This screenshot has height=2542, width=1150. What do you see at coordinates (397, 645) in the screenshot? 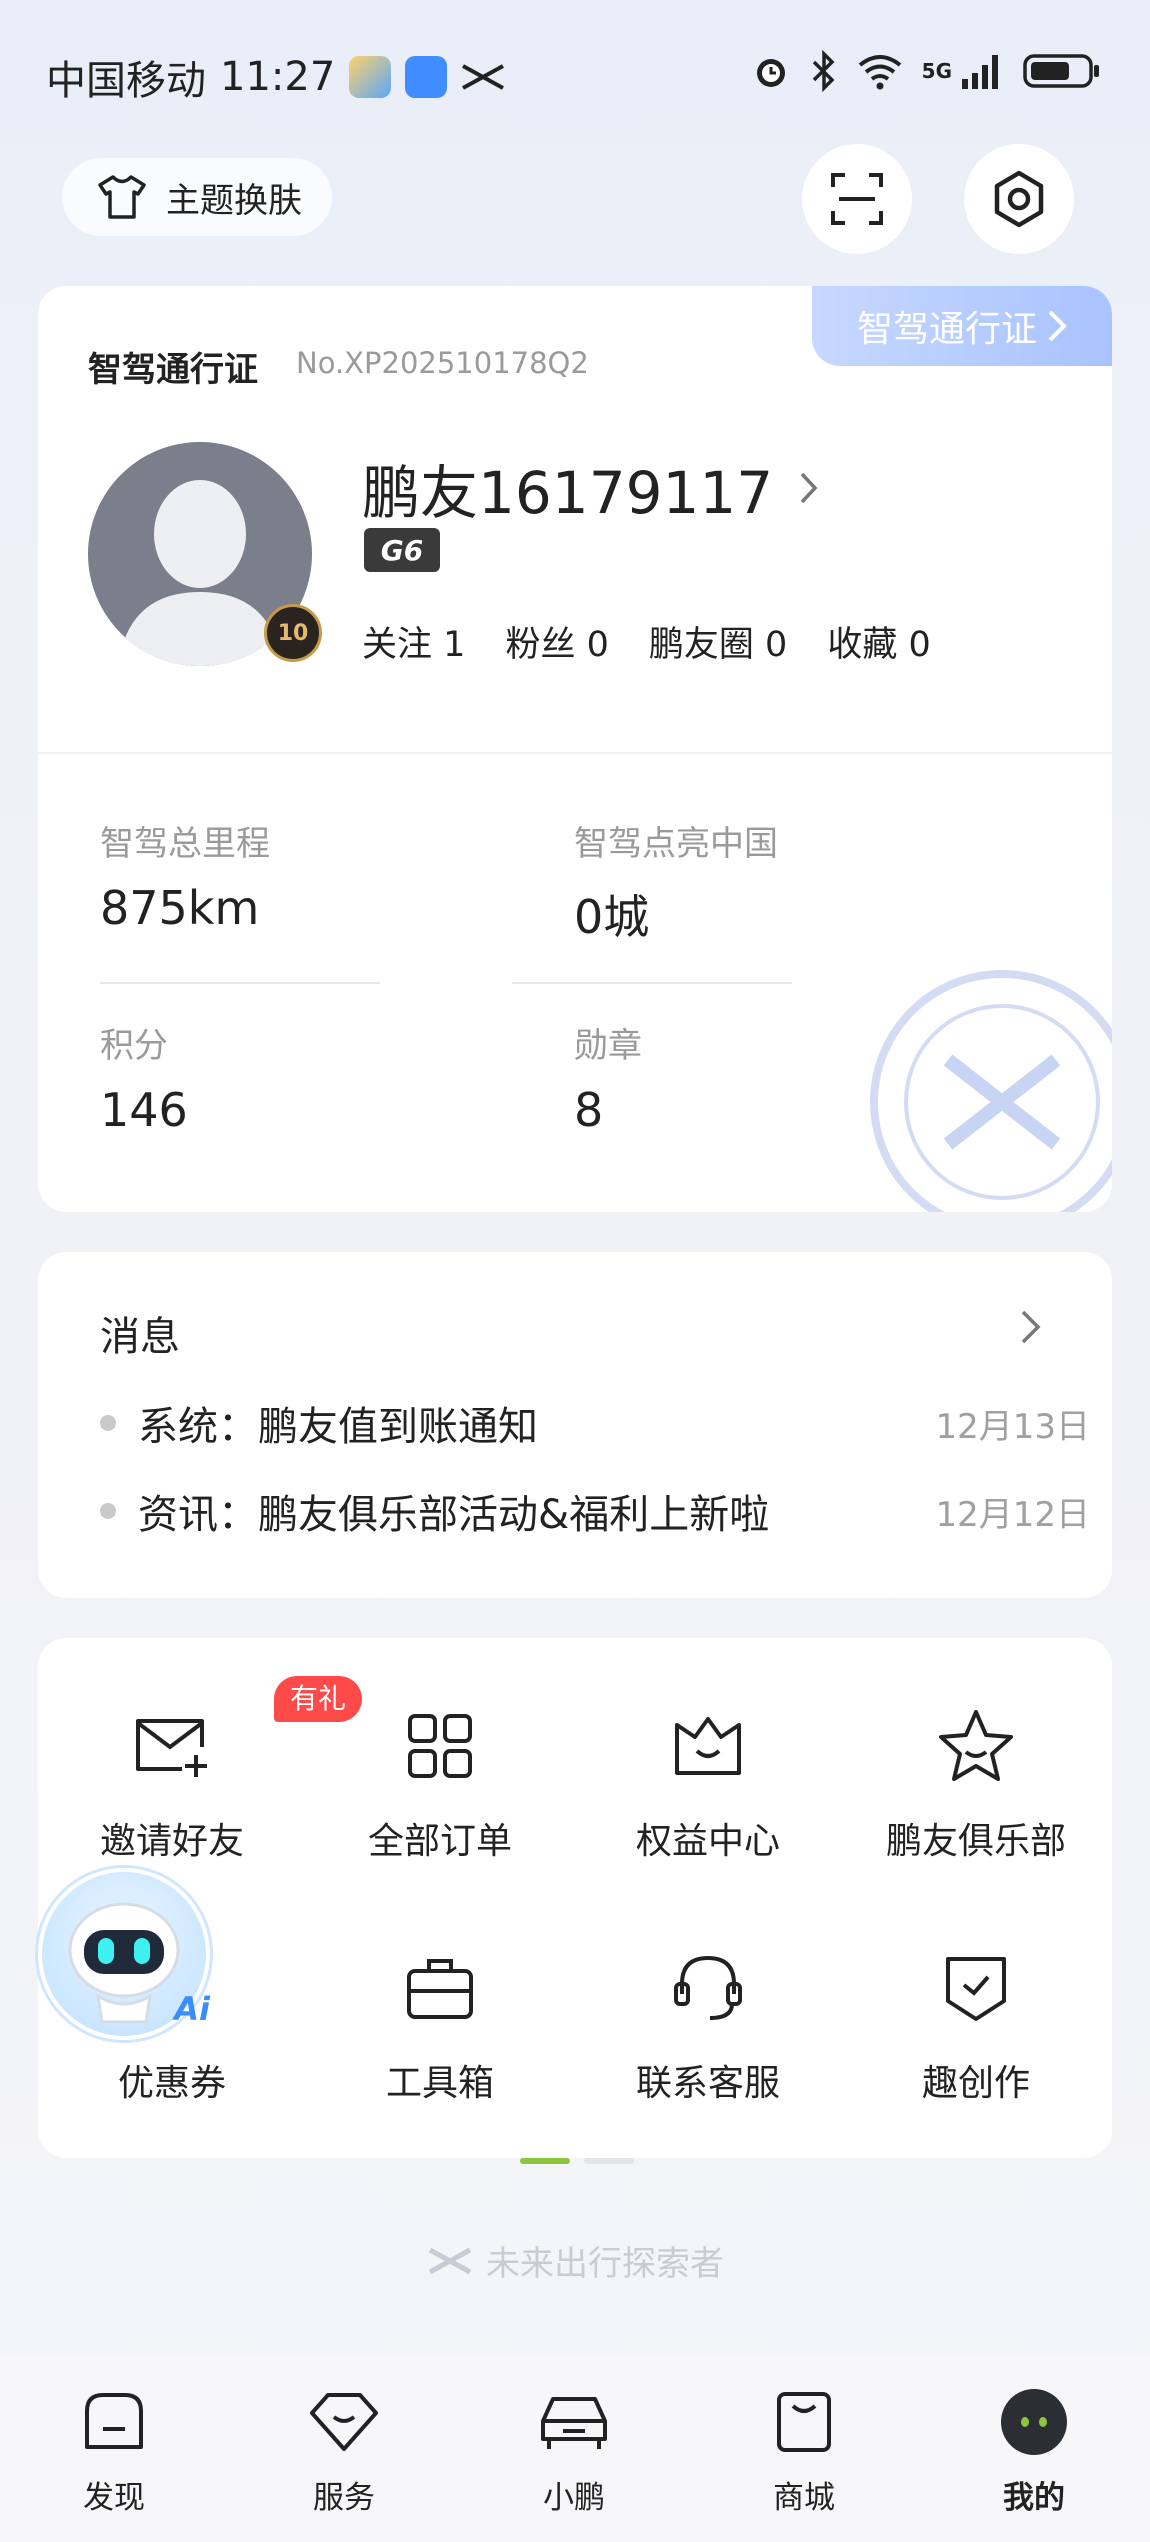
I see `following-label: 关注` at bounding box center [397, 645].